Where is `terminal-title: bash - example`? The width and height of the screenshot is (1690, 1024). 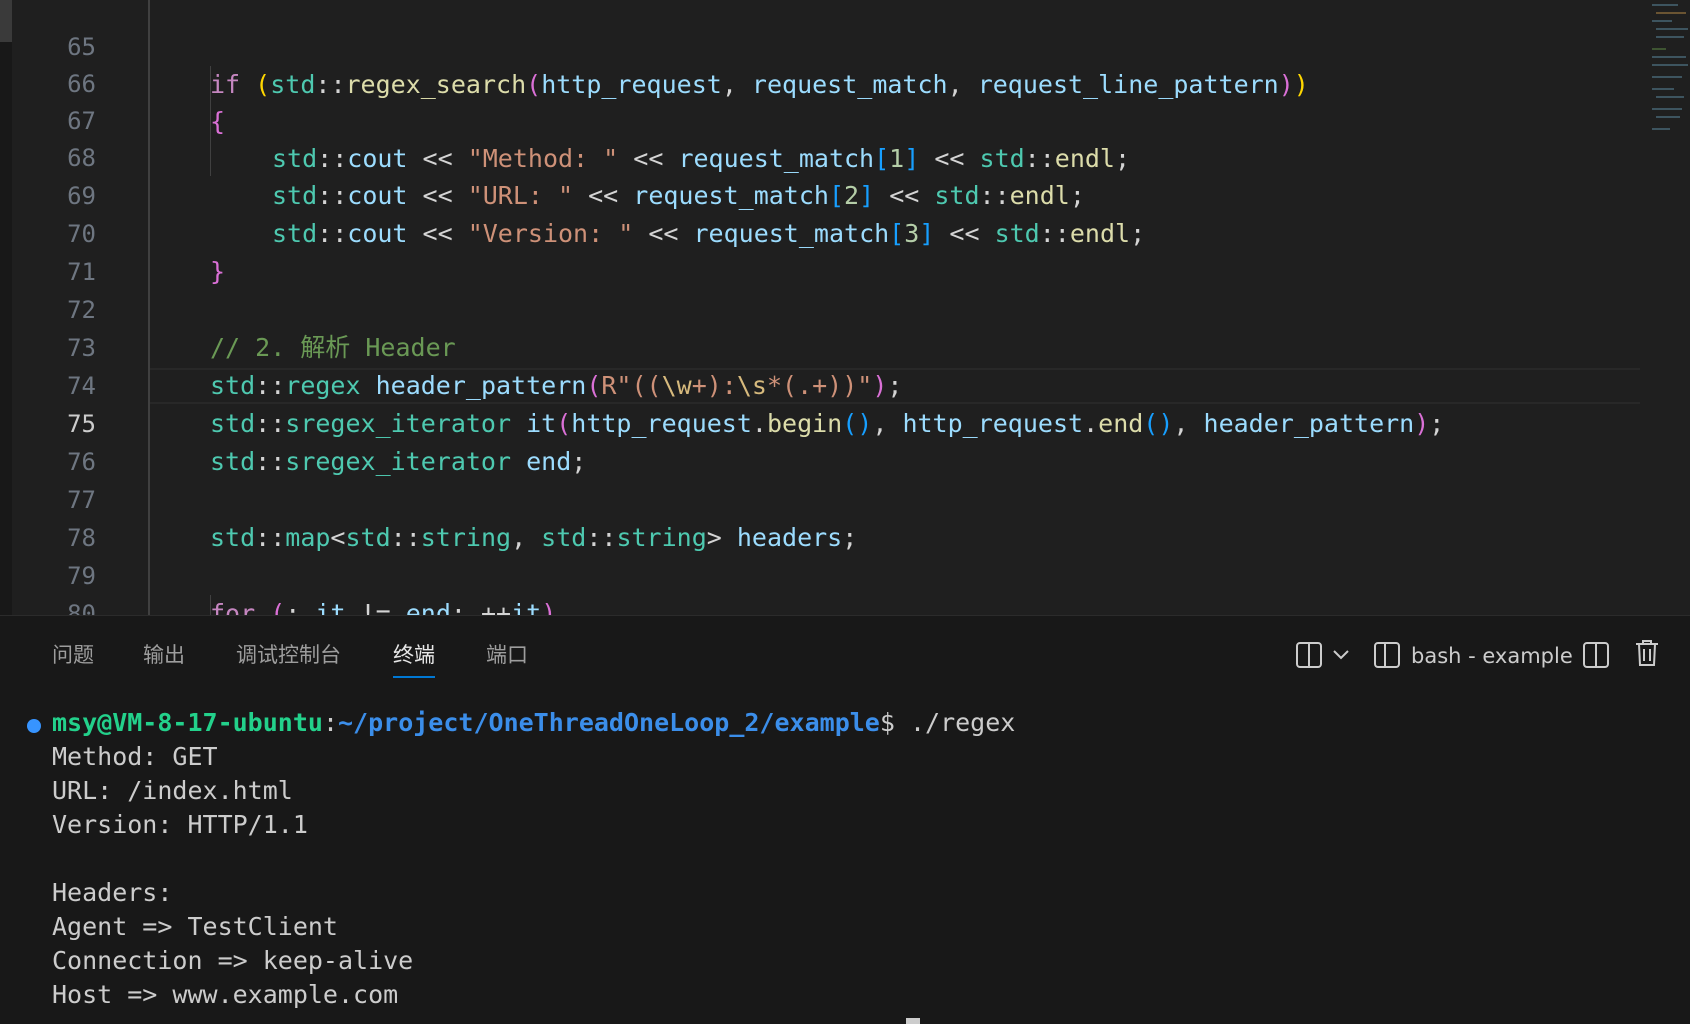 terminal-title: bash - example is located at coordinates (1492, 656).